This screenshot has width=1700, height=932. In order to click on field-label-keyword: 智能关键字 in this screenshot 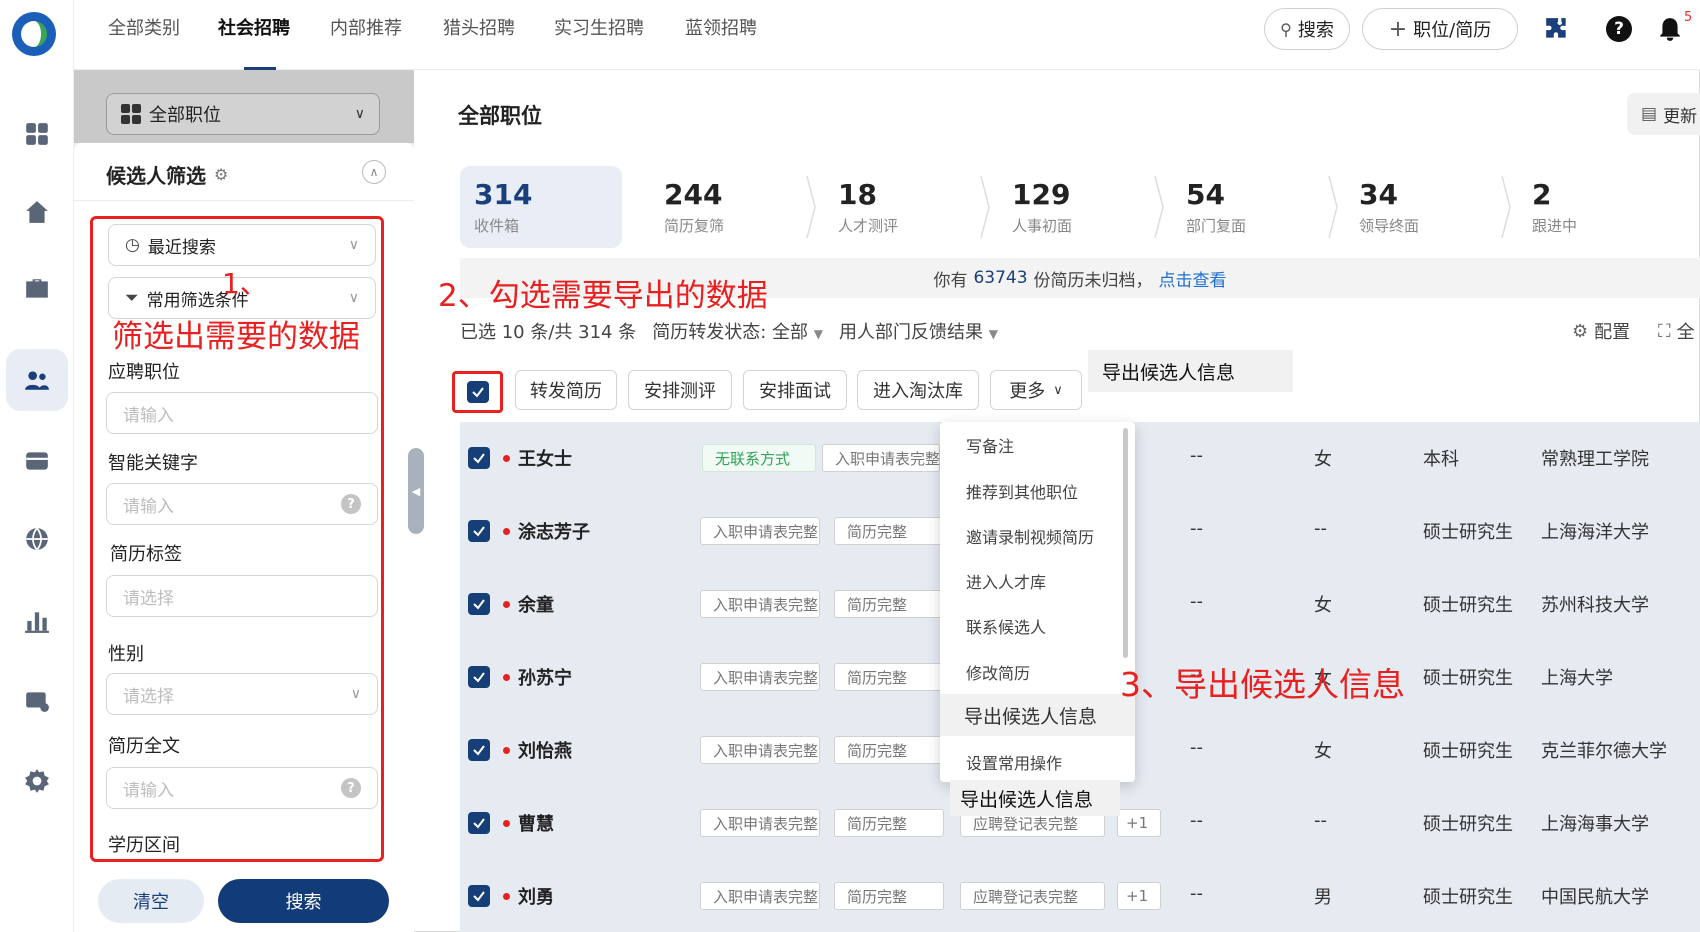, I will do `click(153, 463)`.